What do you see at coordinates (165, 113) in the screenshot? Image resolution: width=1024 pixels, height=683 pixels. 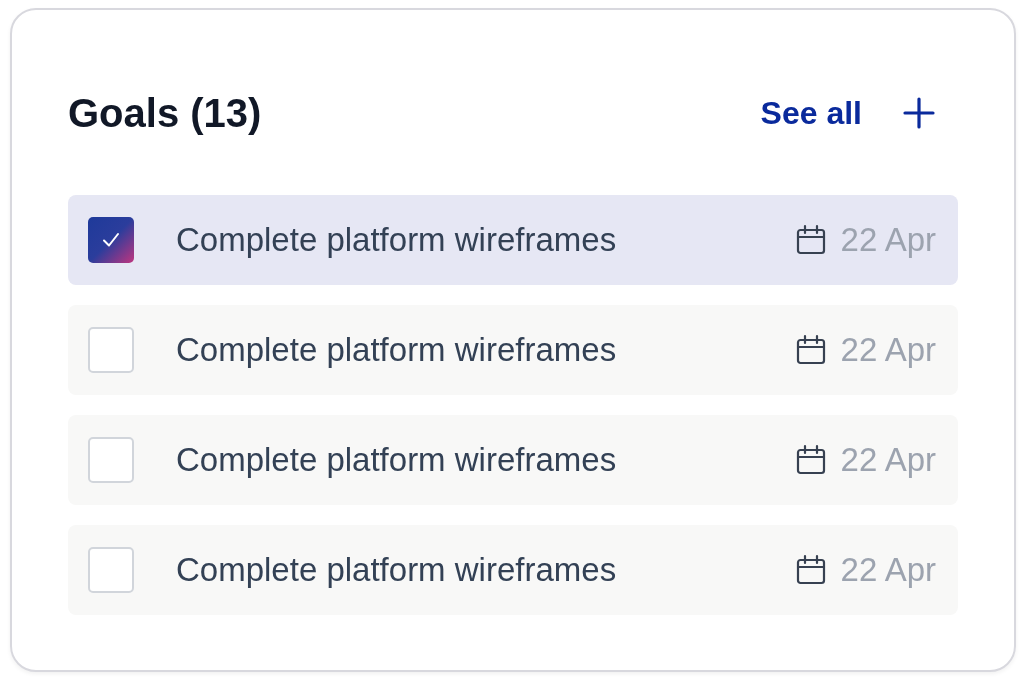 I see `card-title: Goals (13)` at bounding box center [165, 113].